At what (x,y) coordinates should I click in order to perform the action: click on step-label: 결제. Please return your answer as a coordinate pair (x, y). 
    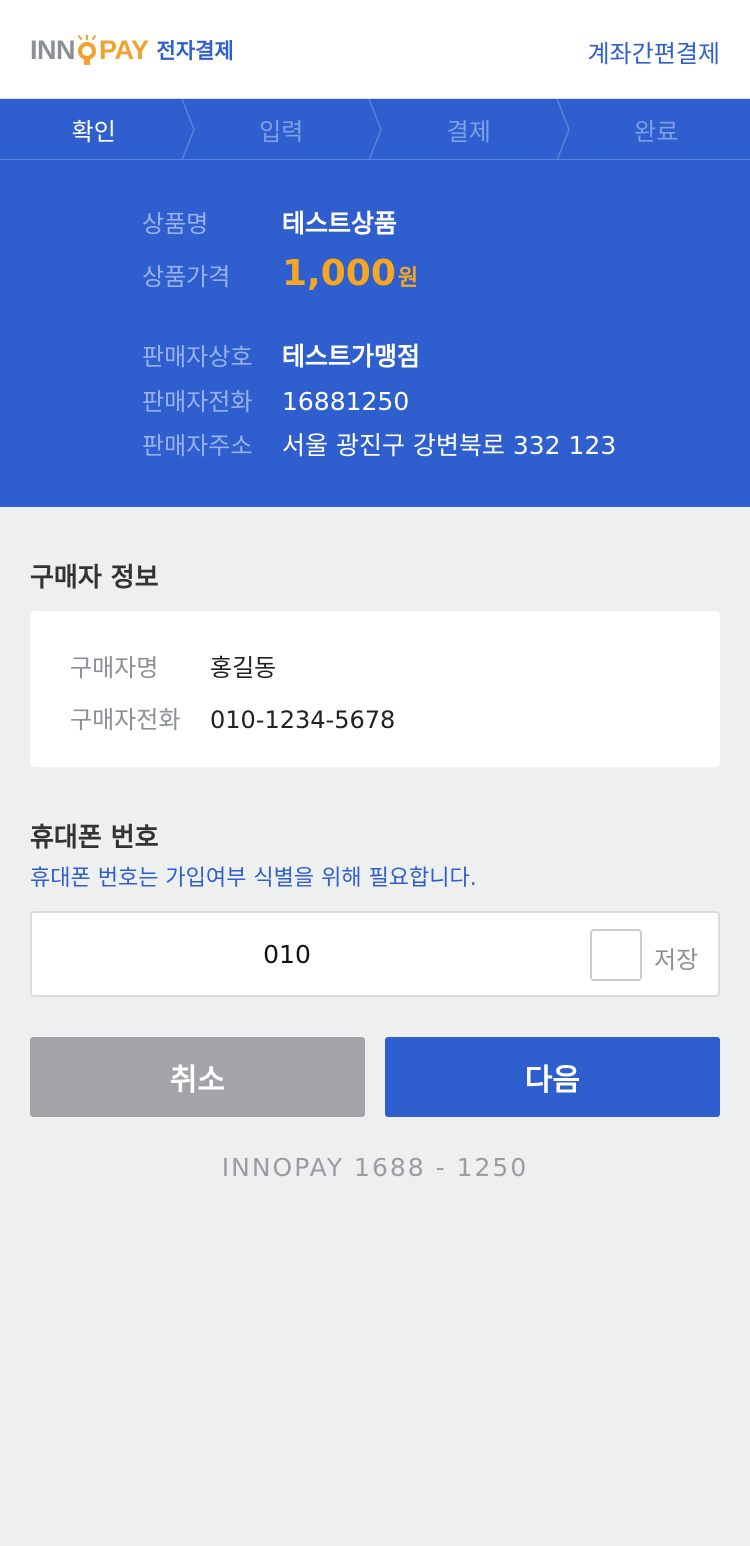
    Looking at the image, I should click on (468, 131).